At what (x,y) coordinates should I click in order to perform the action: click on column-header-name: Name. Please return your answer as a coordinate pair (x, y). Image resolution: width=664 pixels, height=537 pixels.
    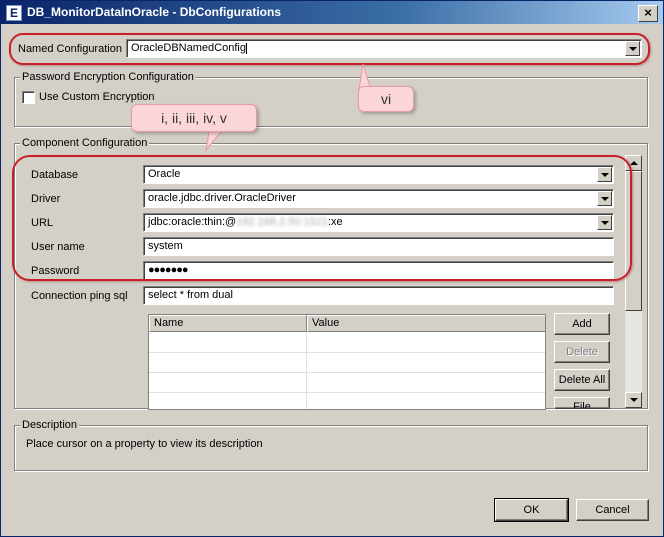
    Looking at the image, I should click on (228, 323).